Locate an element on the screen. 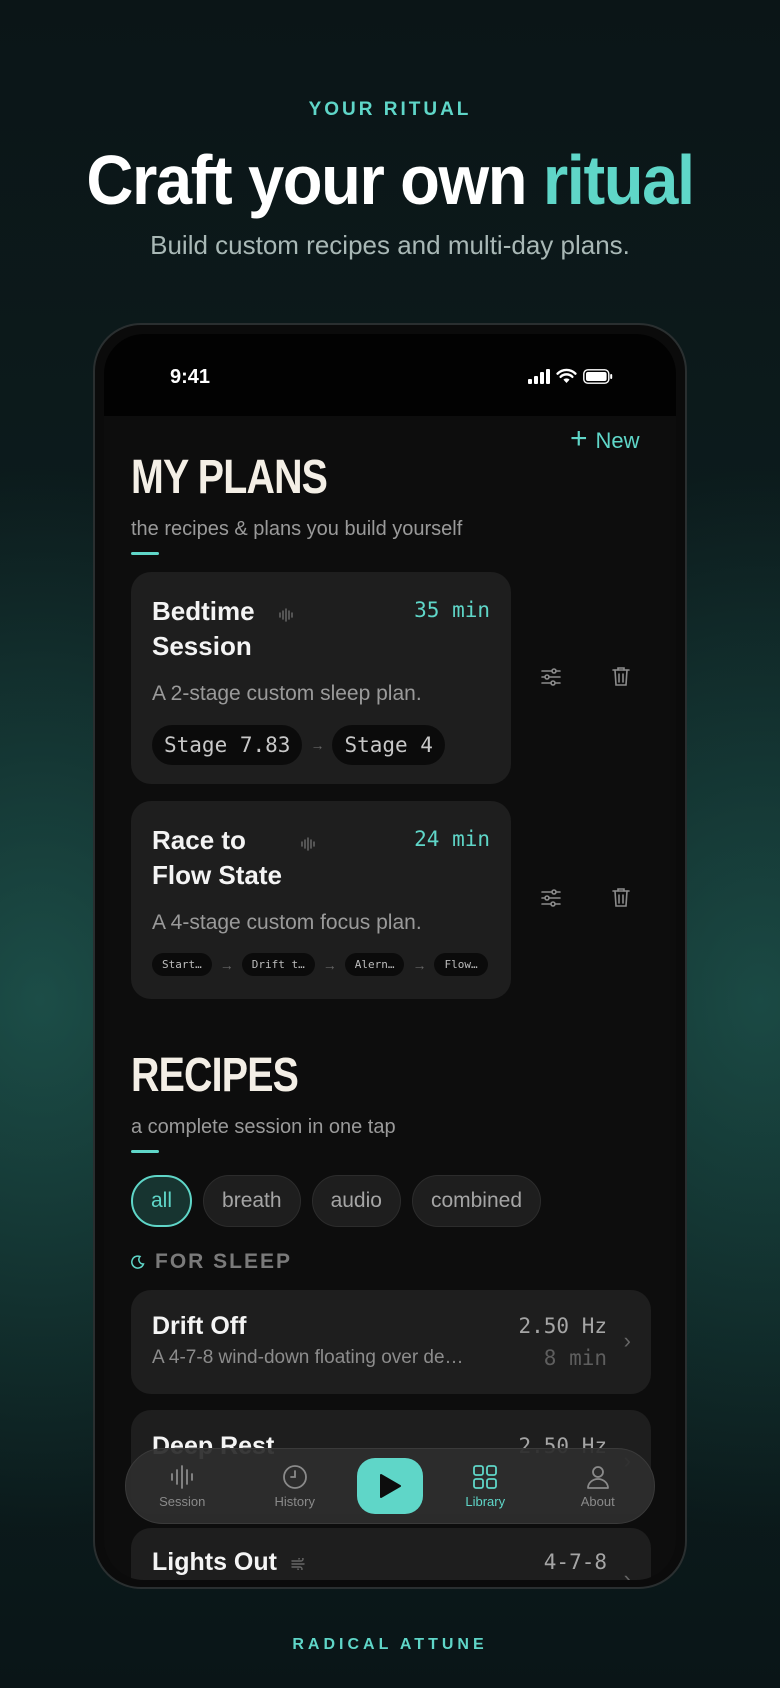  plan-description: A 4-stage custom focus plan. is located at coordinates (287, 922).